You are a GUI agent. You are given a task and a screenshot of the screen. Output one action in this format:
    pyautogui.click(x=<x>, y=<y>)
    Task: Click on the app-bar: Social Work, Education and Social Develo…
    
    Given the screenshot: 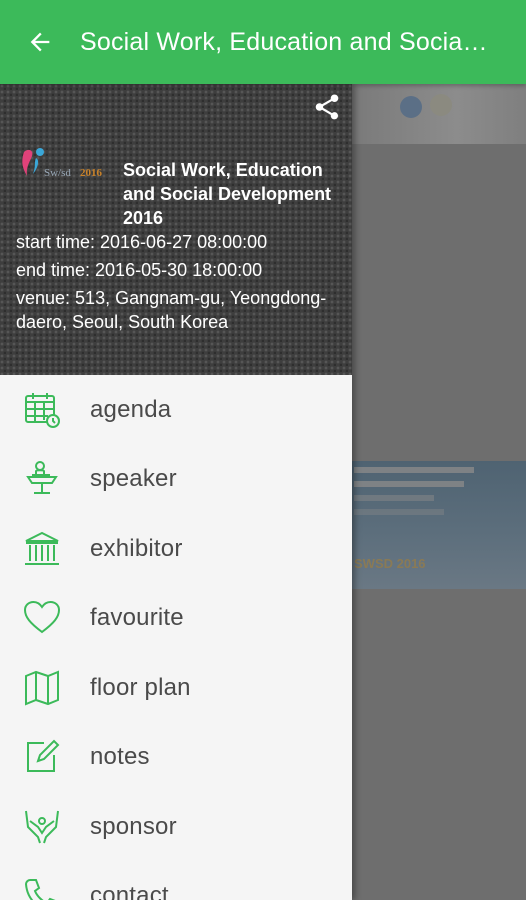 What is the action you would take?
    pyautogui.click(x=263, y=42)
    